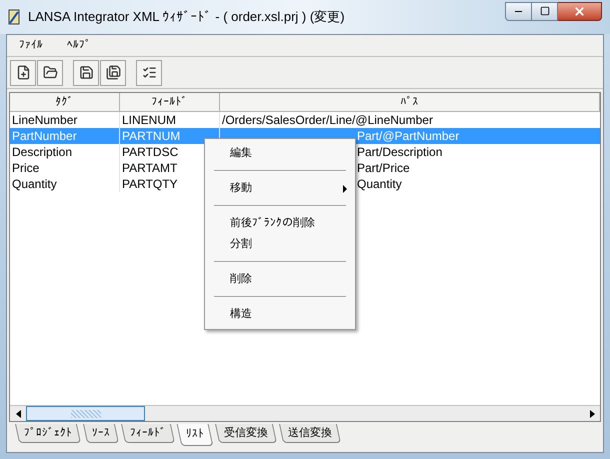 This screenshot has width=610, height=459. I want to click on table-cell: Part/@PartNumber, so click(477, 136).